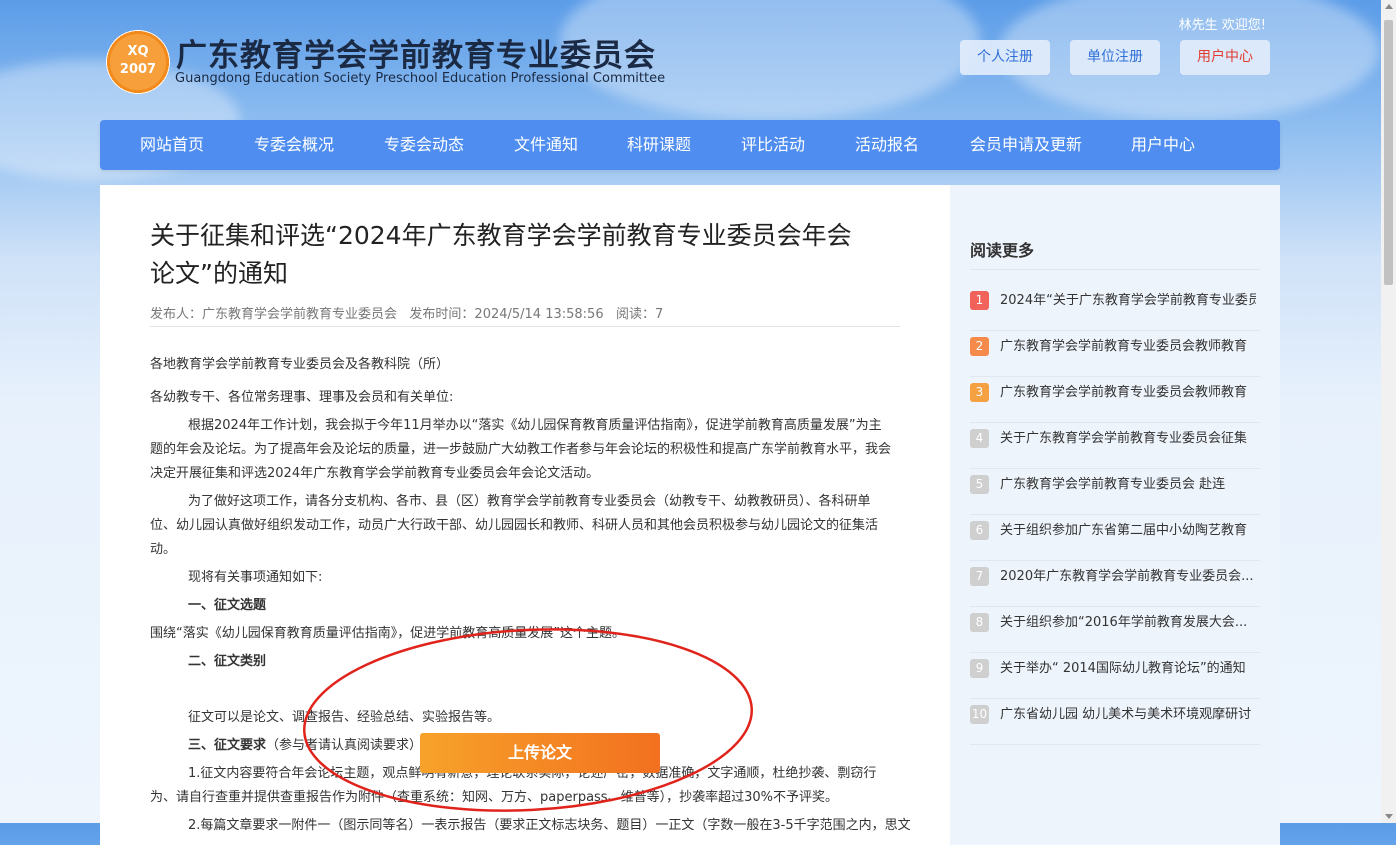  Describe the element at coordinates (294, 145) in the screenshot. I see `nav-item-overview: 专委会概况` at that location.